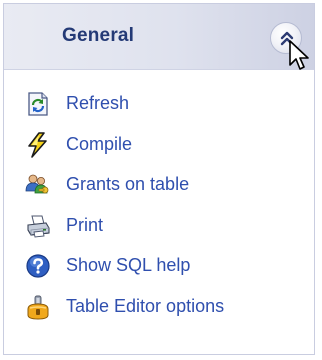 The height and width of the screenshot is (360, 322). Describe the element at coordinates (38, 307) in the screenshot. I see `options-icon` at that location.